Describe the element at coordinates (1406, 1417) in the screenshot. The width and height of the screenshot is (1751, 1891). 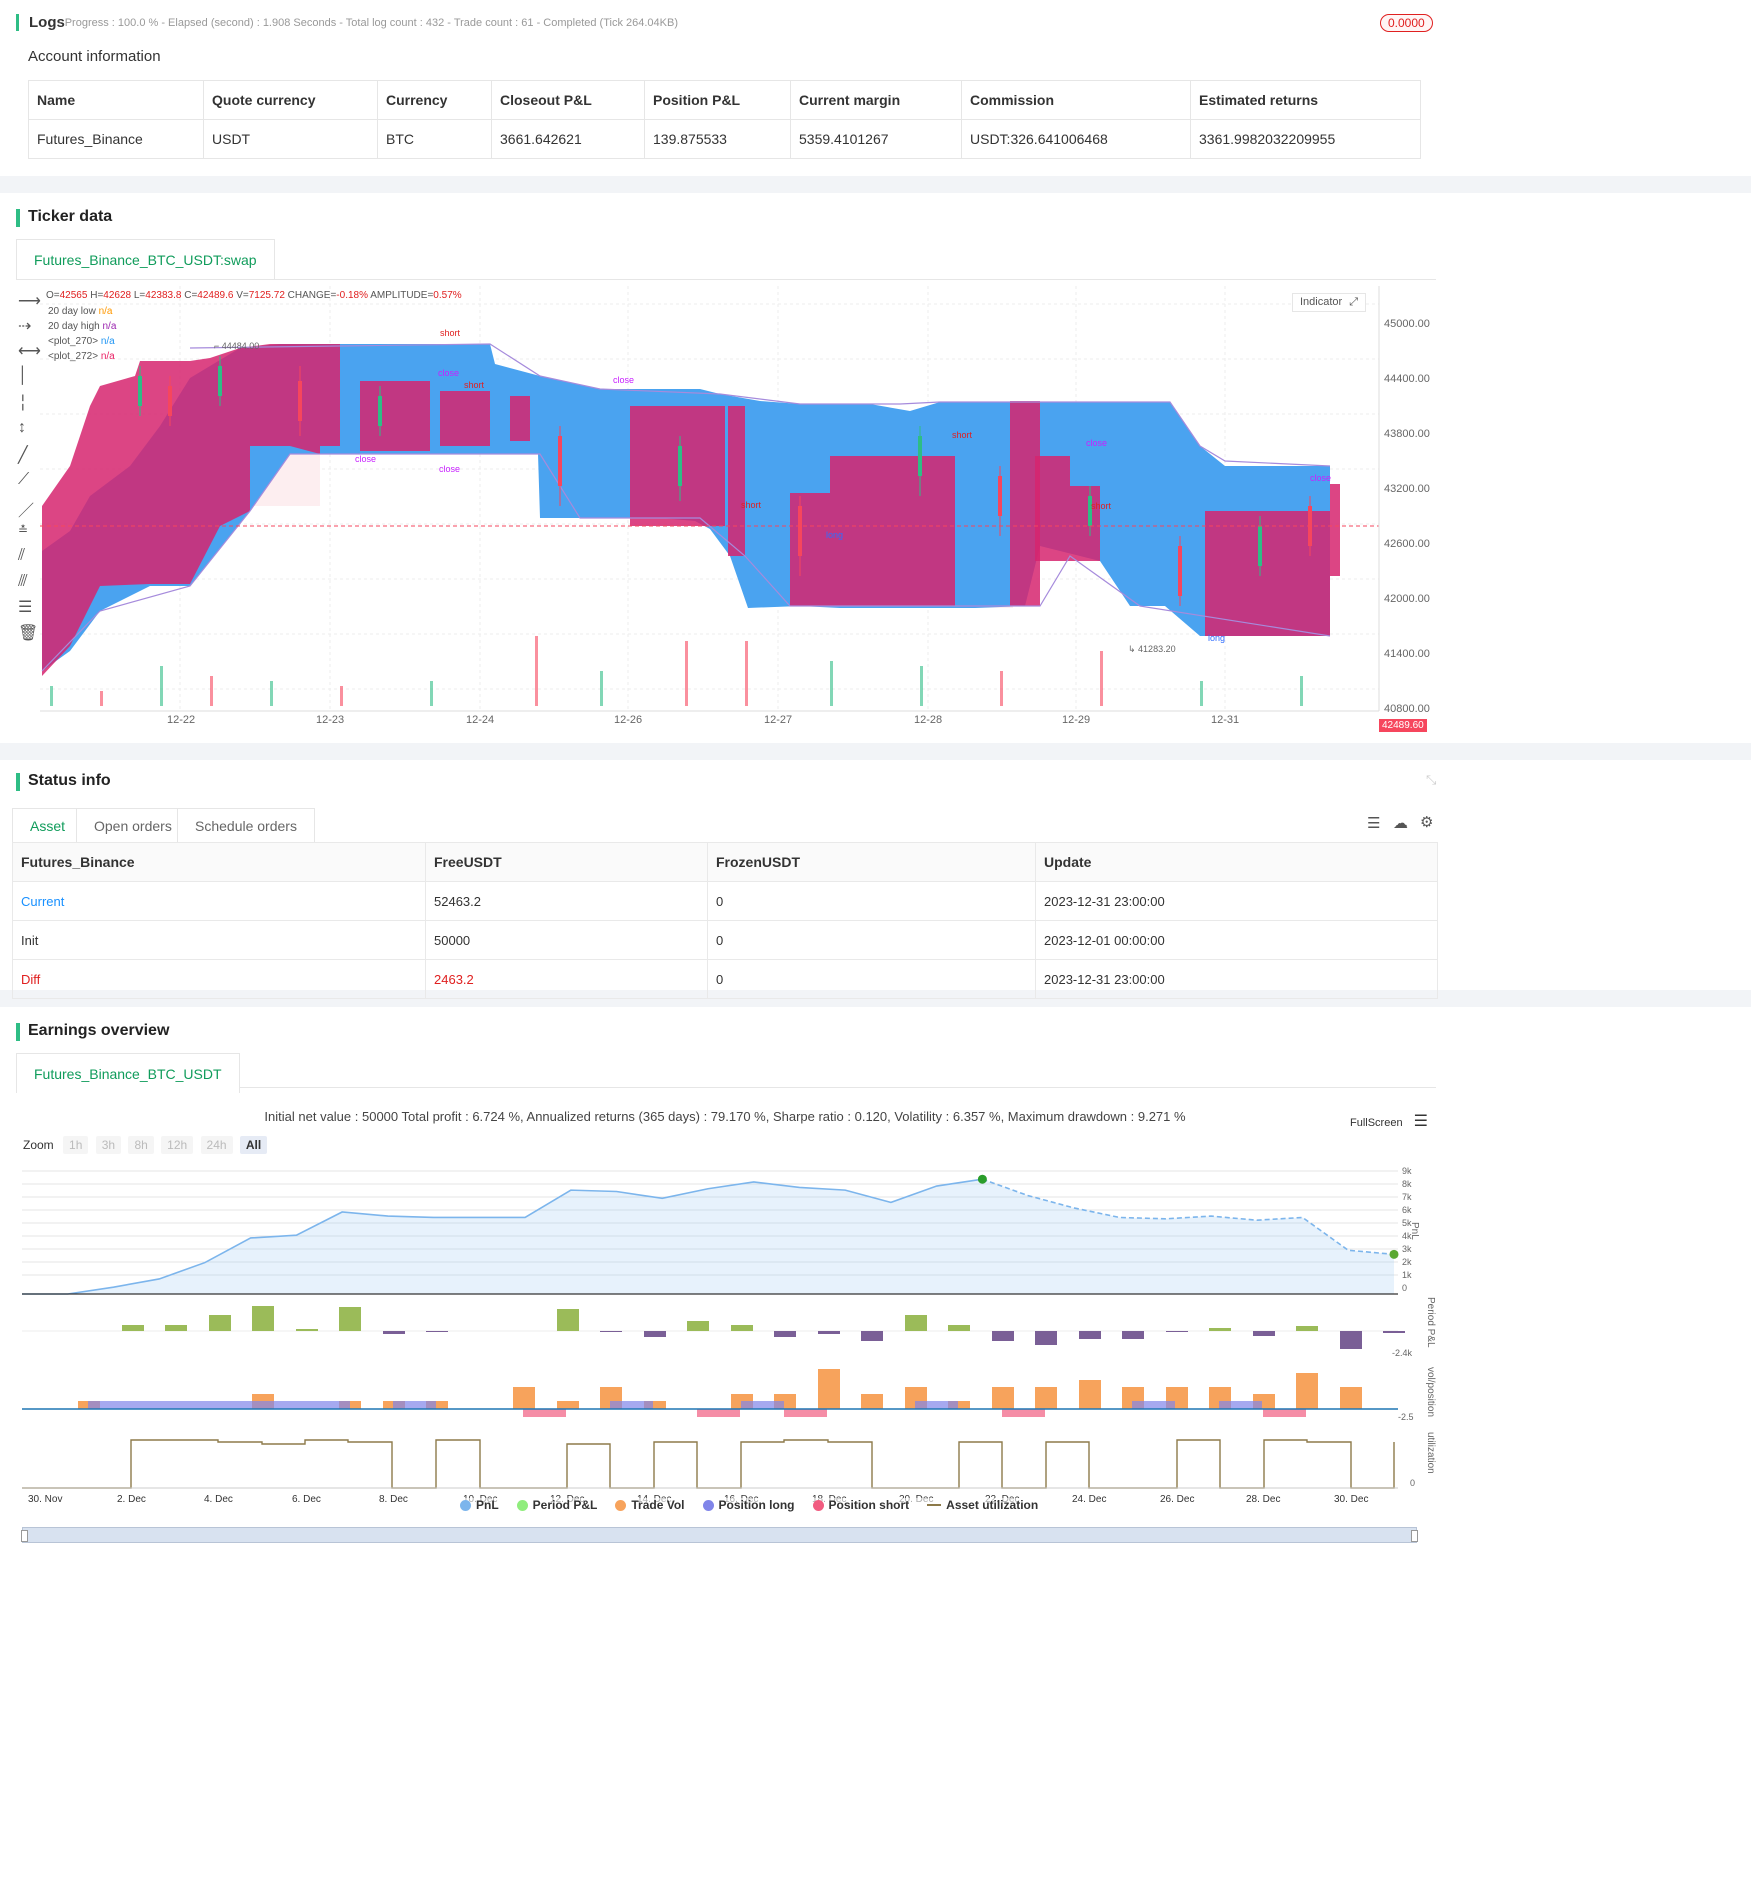
I see `vol-axis-tick: -2.5` at that location.